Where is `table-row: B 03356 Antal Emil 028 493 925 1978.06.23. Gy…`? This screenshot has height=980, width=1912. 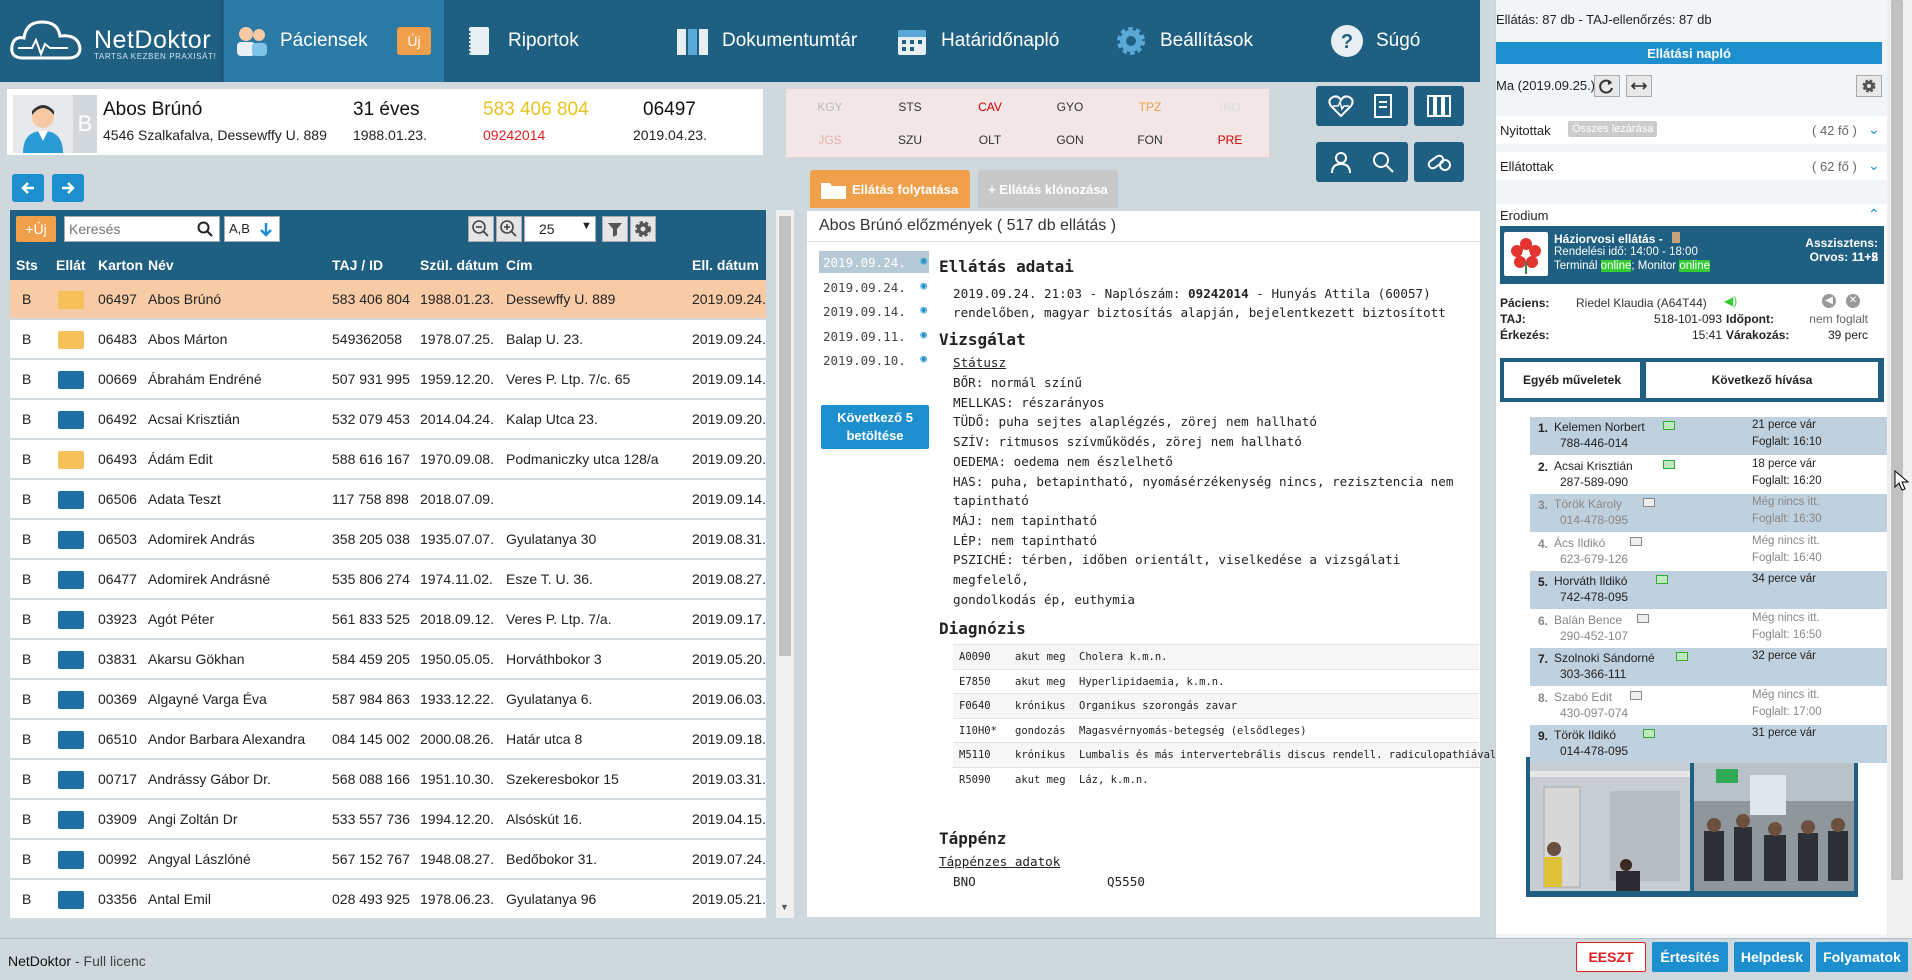 table-row: B 03356 Antal Emil 028 493 925 1978.06.23. Gy… is located at coordinates (388, 899).